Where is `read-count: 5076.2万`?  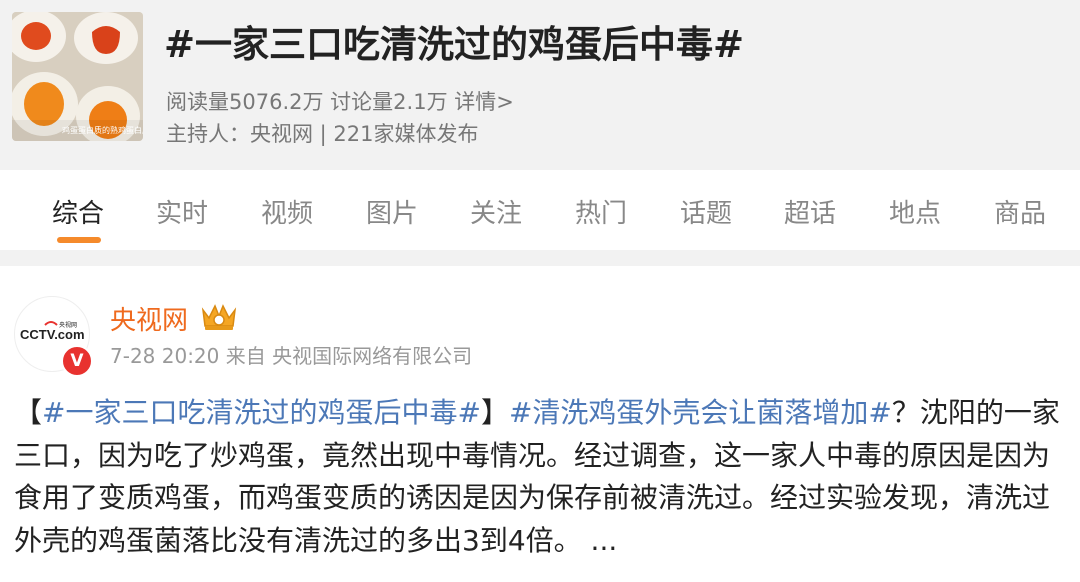
read-count: 5076.2万 is located at coordinates (276, 102).